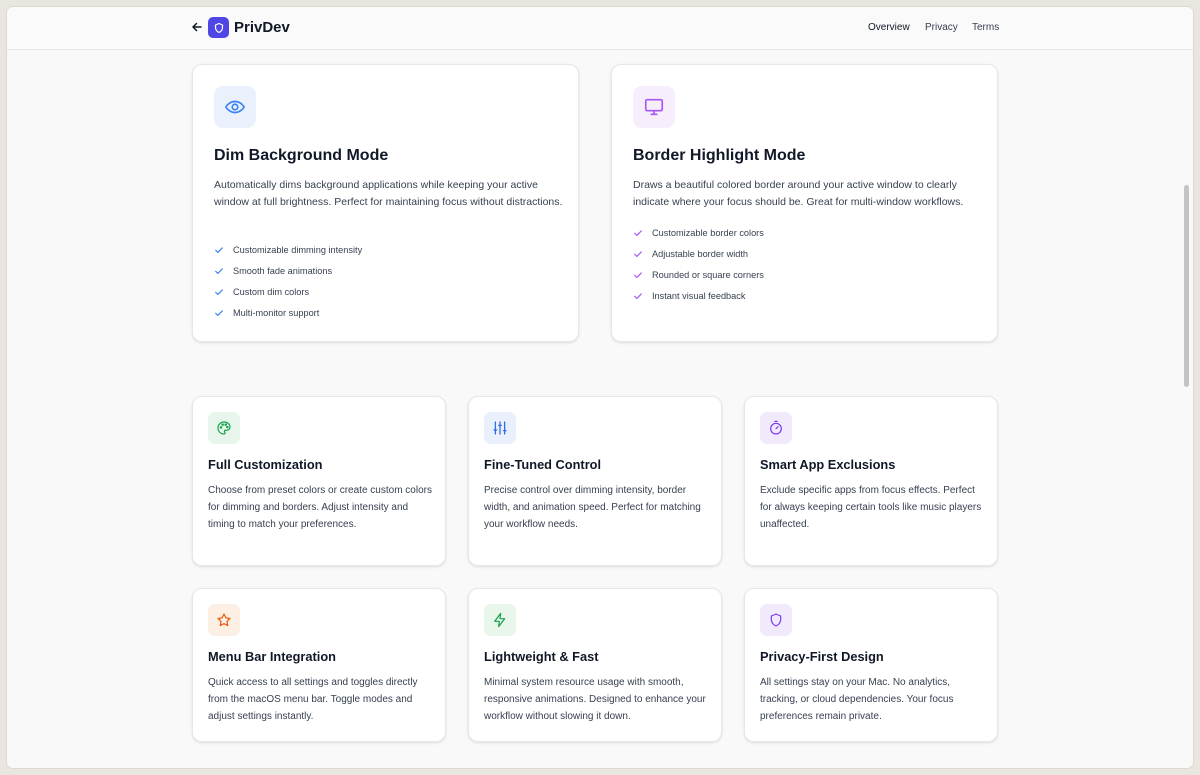 Image resolution: width=1200 pixels, height=775 pixels. I want to click on feature-label: Rounded or square corners, so click(708, 275).